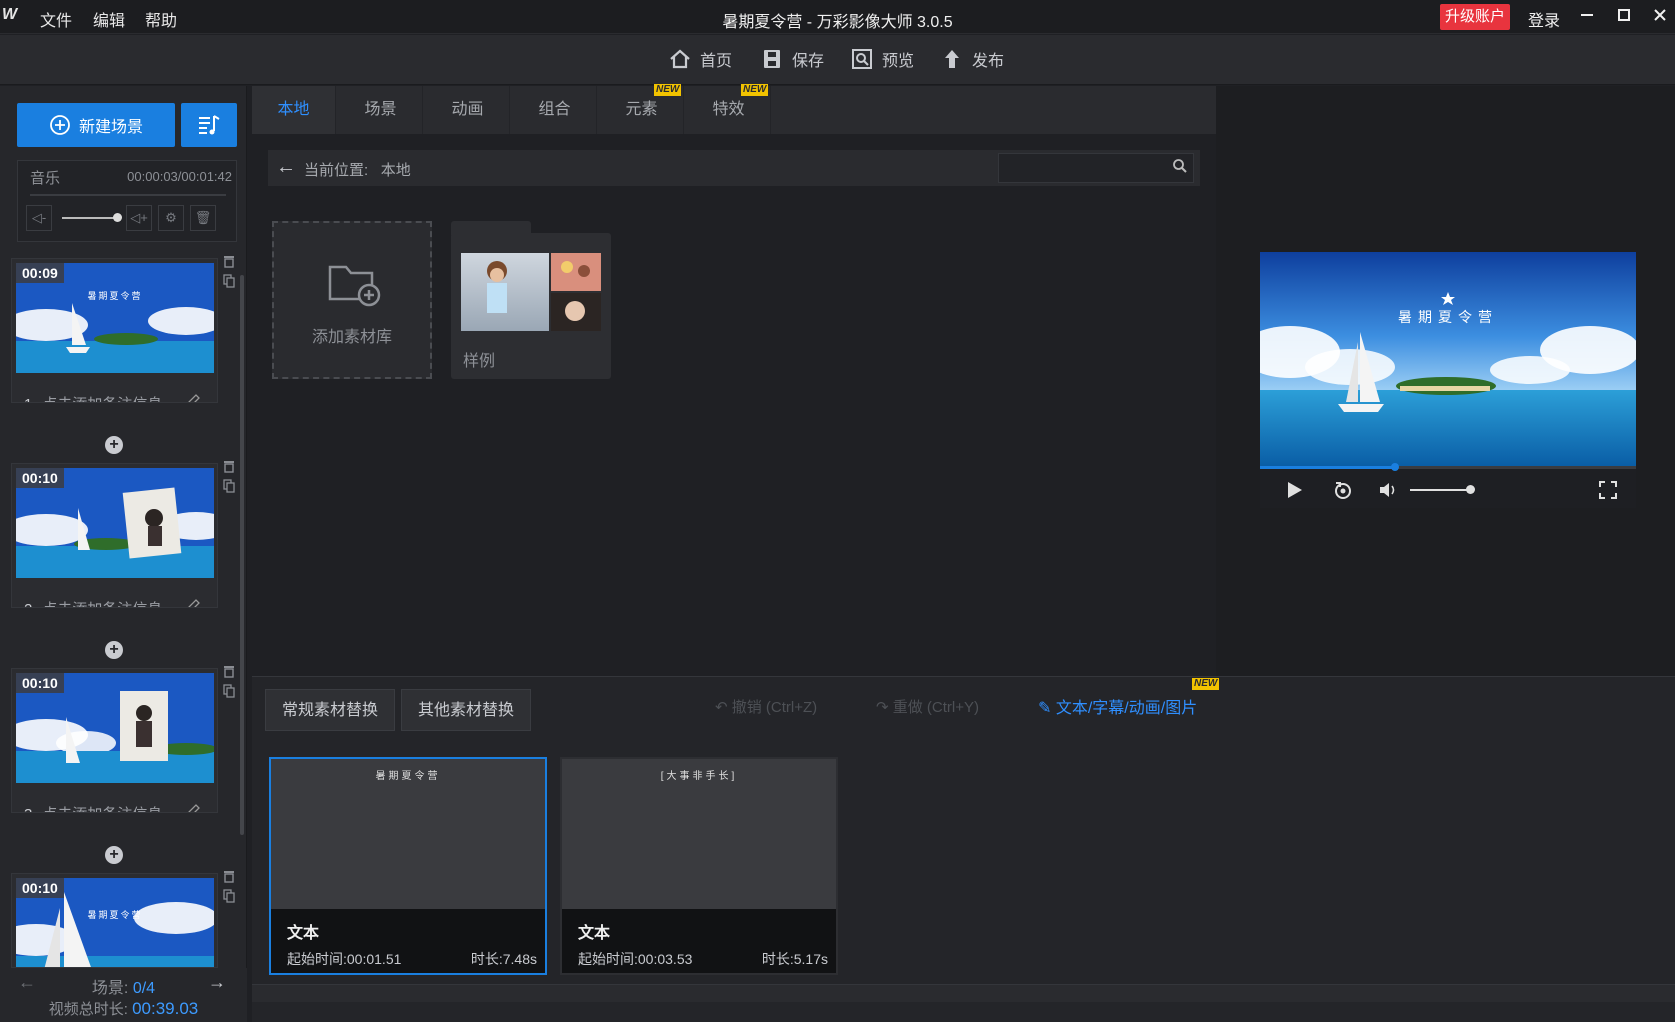  I want to click on close-icon, so click(1660, 17).